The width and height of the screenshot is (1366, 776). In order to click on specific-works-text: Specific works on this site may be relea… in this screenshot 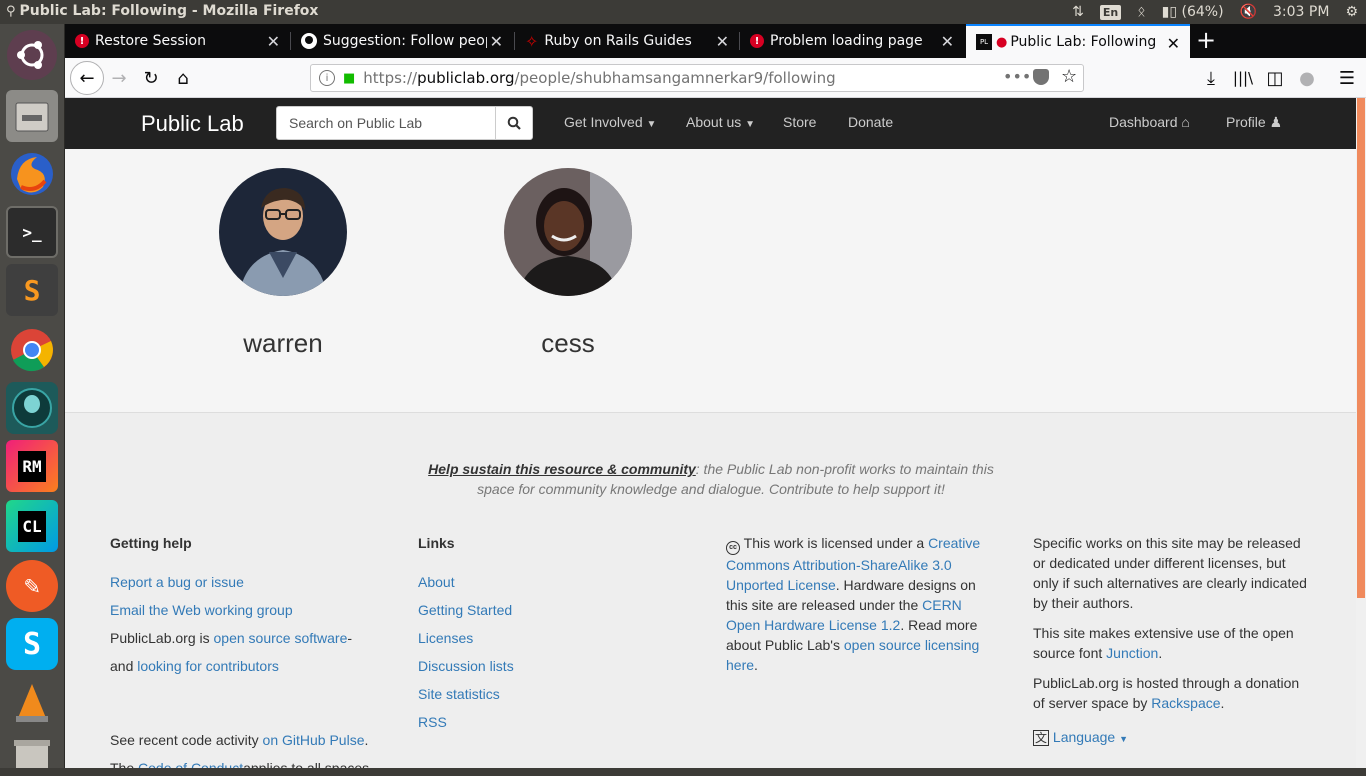, I will do `click(1170, 573)`.